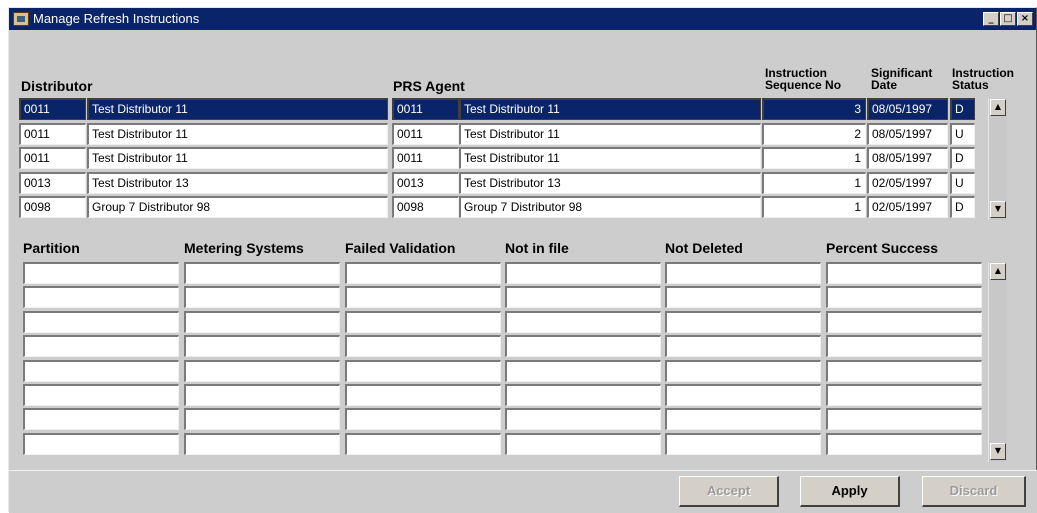 The width and height of the screenshot is (1037, 513). Describe the element at coordinates (537, 248) in the screenshot. I see `not-in-file-header: Not in file` at that location.